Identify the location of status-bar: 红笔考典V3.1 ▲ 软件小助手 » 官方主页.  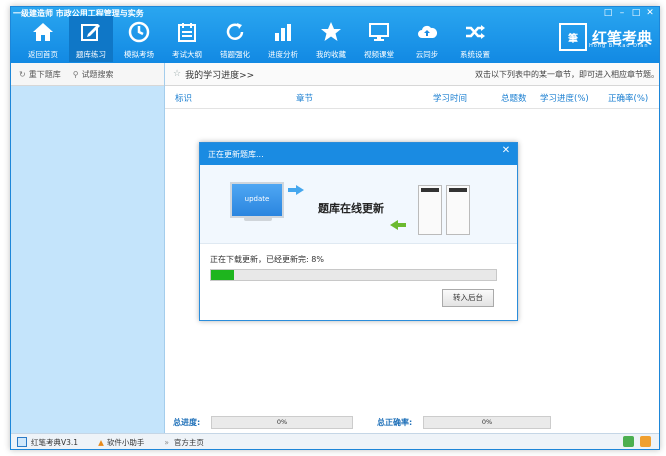
(335, 441).